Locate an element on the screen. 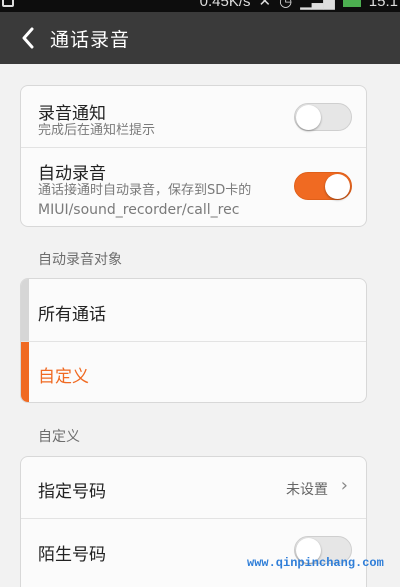 This screenshot has width=400, height=587. bluetooth-icon: ✕ is located at coordinates (265, 5).